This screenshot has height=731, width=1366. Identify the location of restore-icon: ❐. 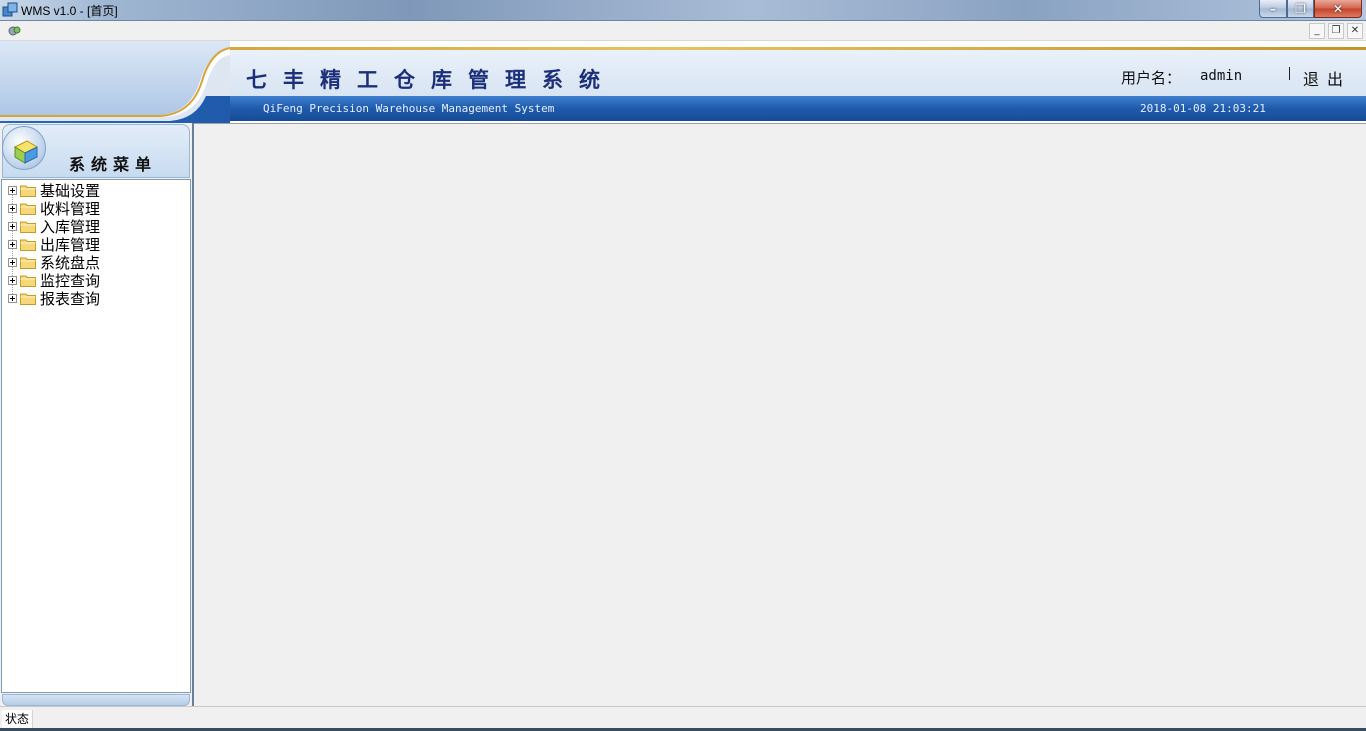
(1300, 8).